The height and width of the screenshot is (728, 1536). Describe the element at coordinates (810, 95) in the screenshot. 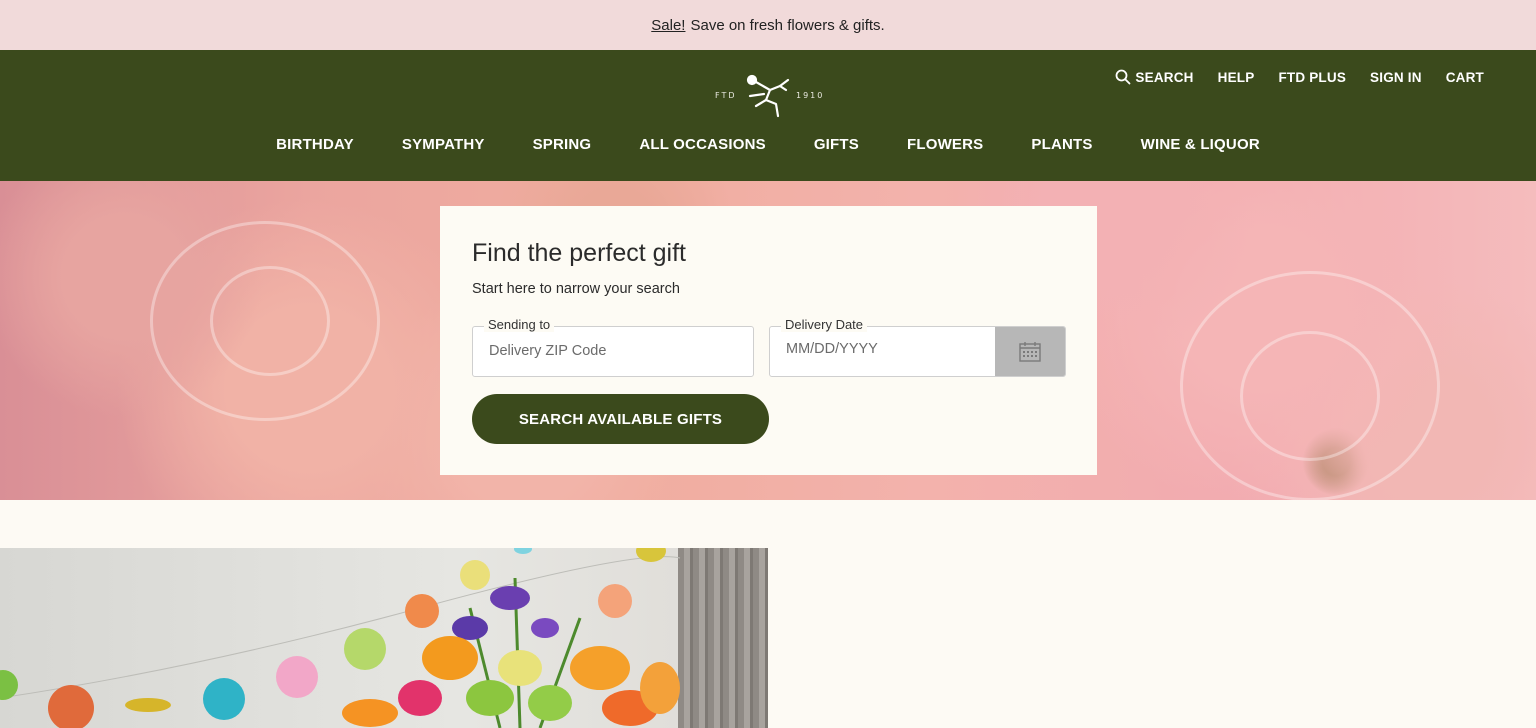

I see `logo-text-right: 1910` at that location.